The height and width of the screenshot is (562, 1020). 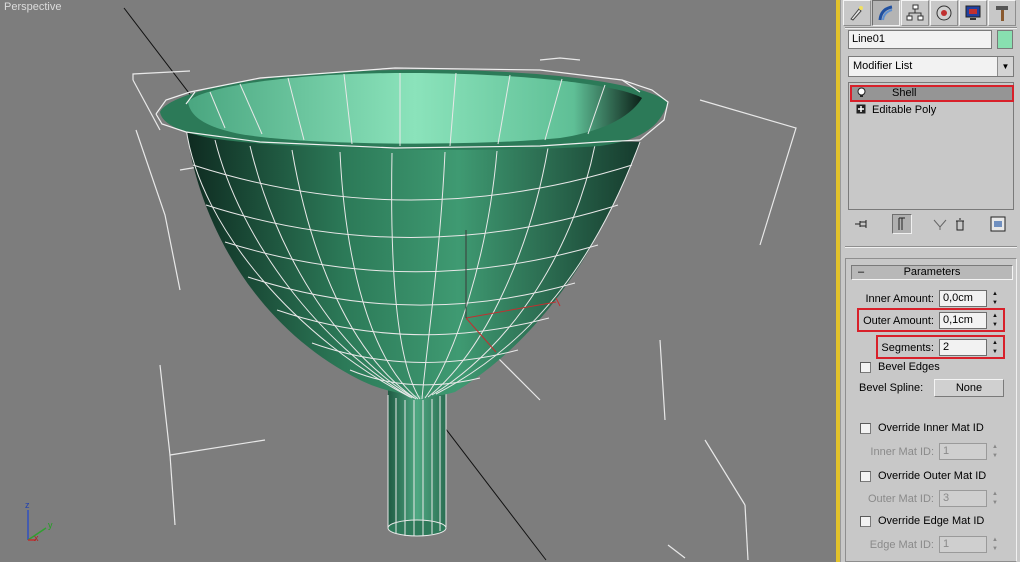 What do you see at coordinates (995, 498) in the screenshot?
I see `outer-mat-spinner: ▲ ▼` at bounding box center [995, 498].